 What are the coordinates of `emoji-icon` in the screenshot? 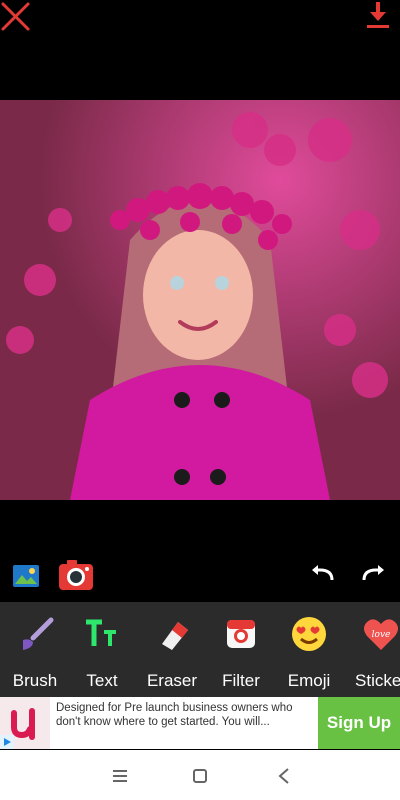 It's located at (309, 634).